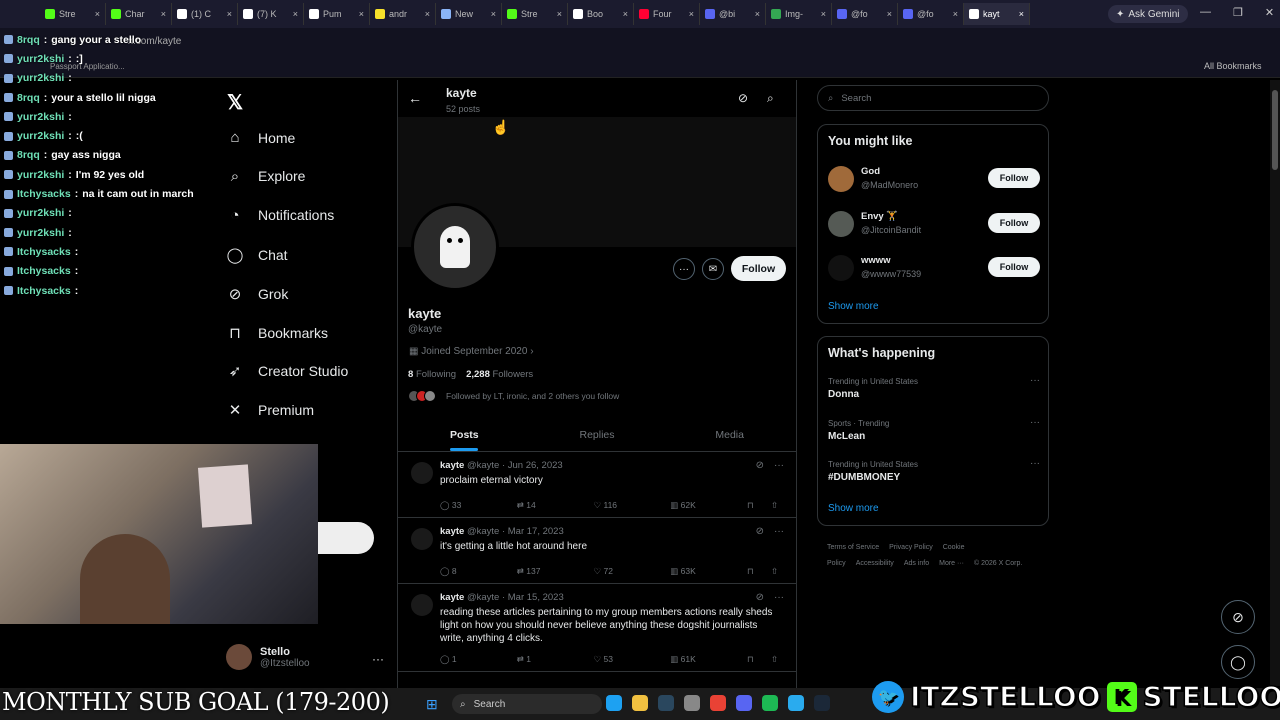  I want to click on edge-icon, so click(614, 703).